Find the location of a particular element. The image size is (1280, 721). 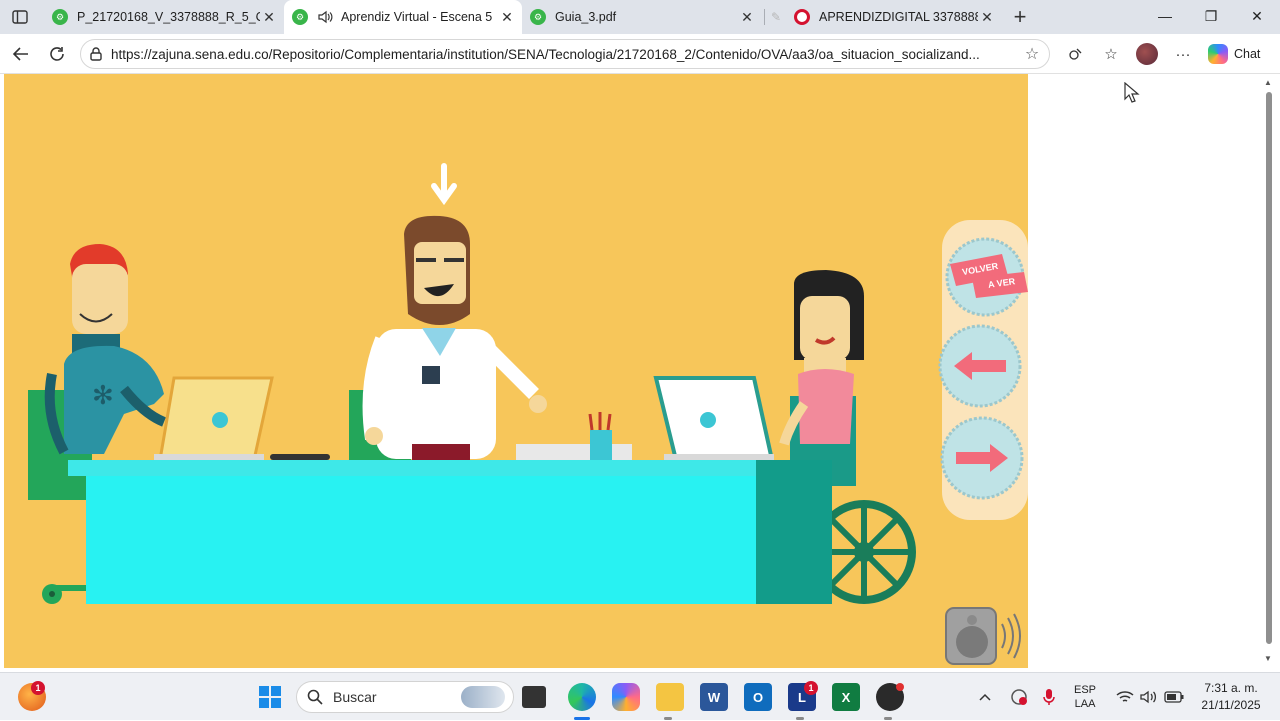

record-icon is located at coordinates (802, 17).